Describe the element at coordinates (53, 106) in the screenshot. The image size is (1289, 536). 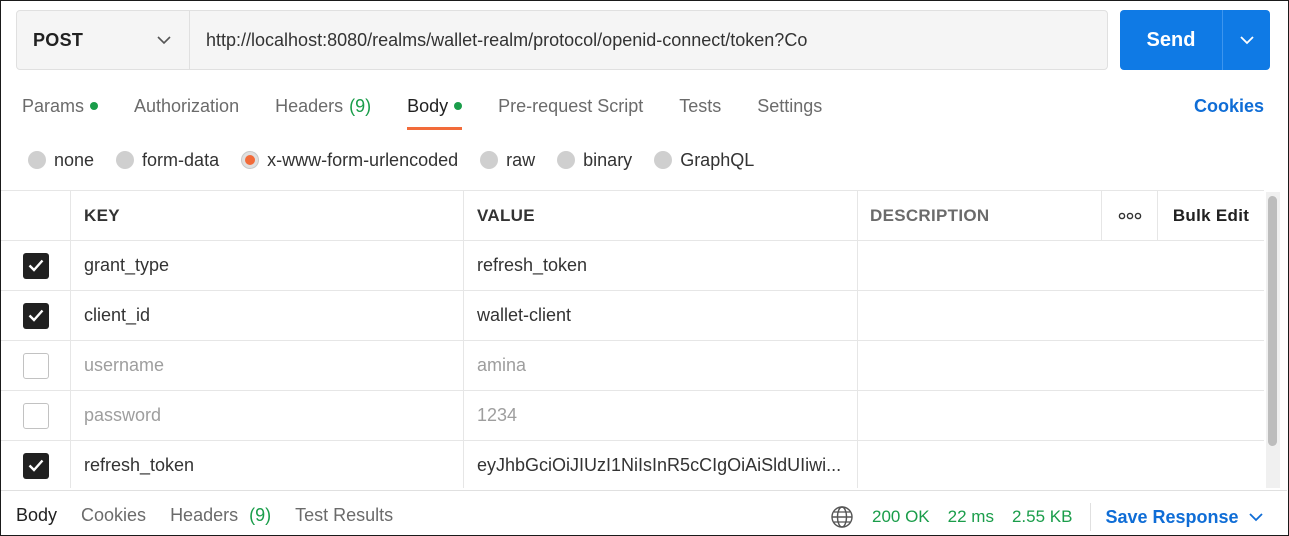
I see `tab-label: Params` at that location.